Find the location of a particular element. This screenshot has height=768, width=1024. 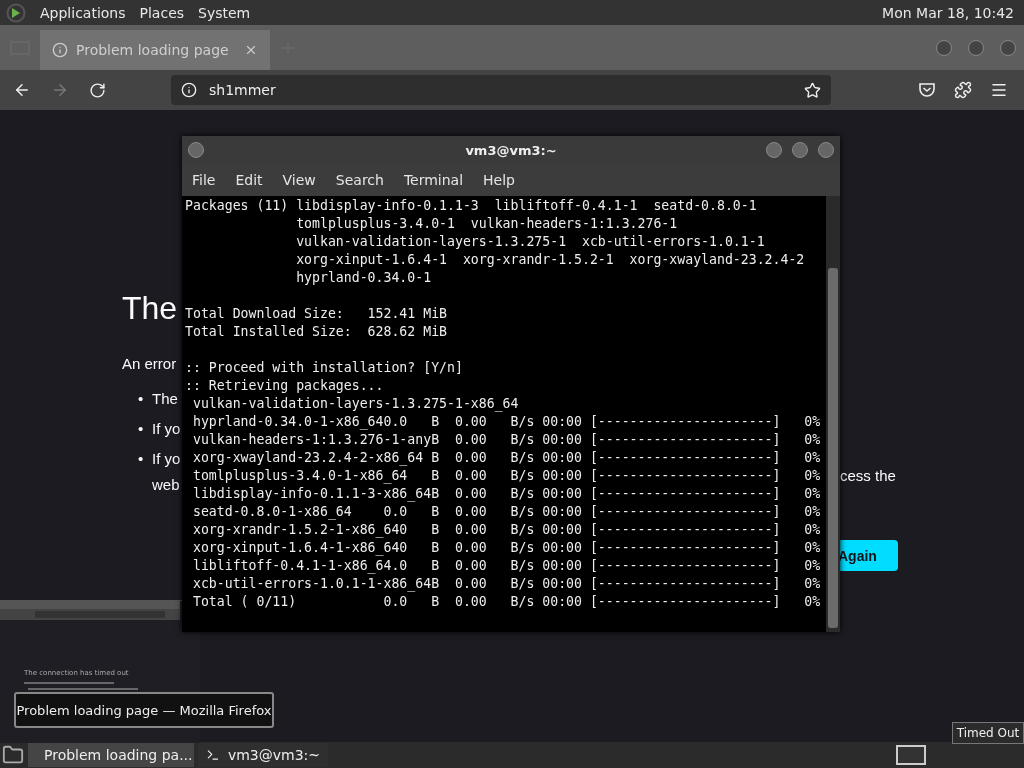

terminal-line: Total Download Size: 152.41 MiB is located at coordinates (316, 314).